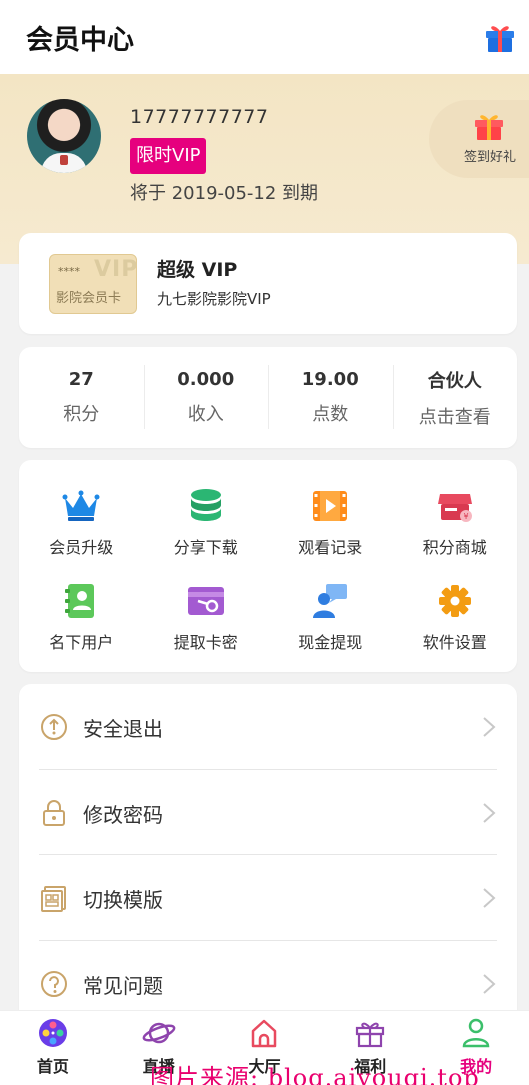 The height and width of the screenshot is (1085, 529). What do you see at coordinates (454, 547) in the screenshot?
I see `grid-label: 积分商城` at bounding box center [454, 547].